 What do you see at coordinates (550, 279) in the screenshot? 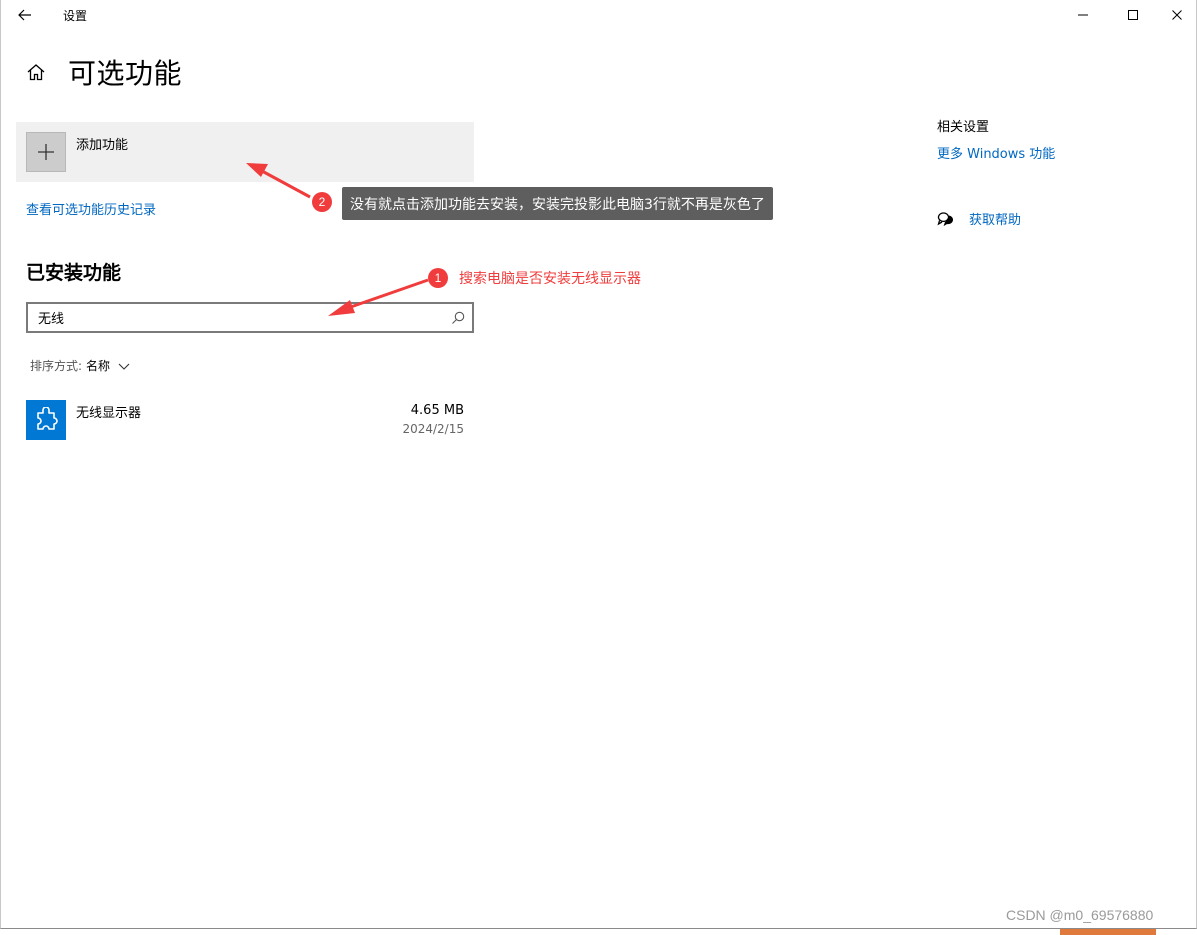
I see `annotation-text-1: 搜索电脑是否安装无线显示器` at bounding box center [550, 279].